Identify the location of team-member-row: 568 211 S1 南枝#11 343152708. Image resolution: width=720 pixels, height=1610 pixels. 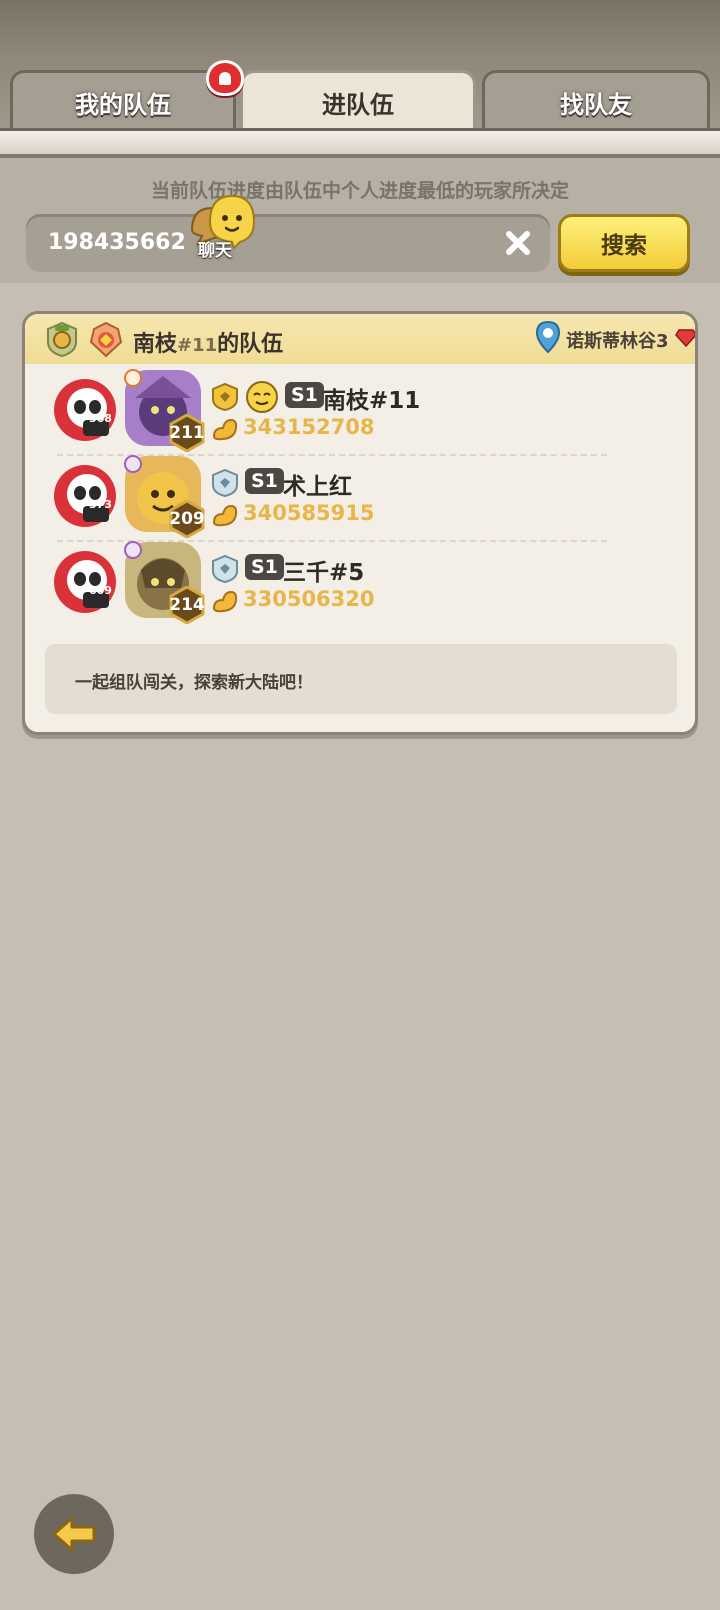
(360, 410).